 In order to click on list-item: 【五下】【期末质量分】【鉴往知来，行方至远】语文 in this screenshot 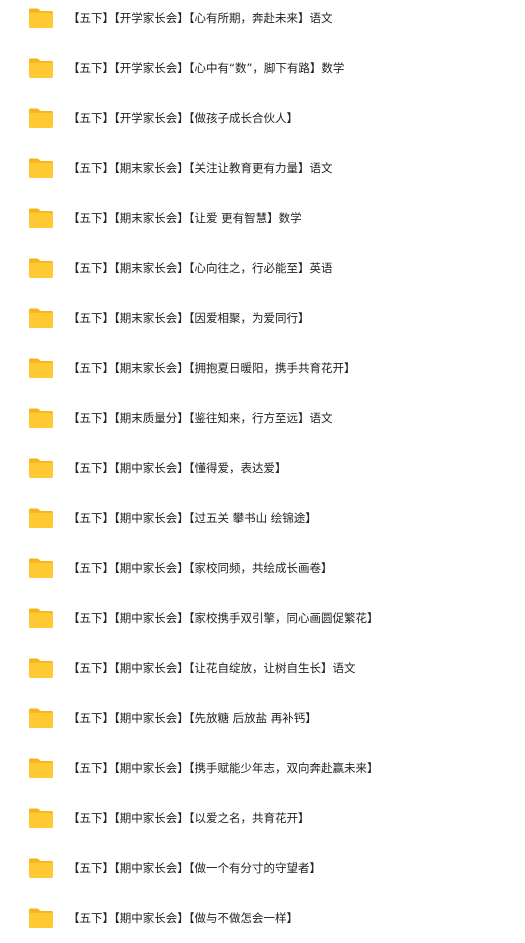, I will do `click(262, 418)`.